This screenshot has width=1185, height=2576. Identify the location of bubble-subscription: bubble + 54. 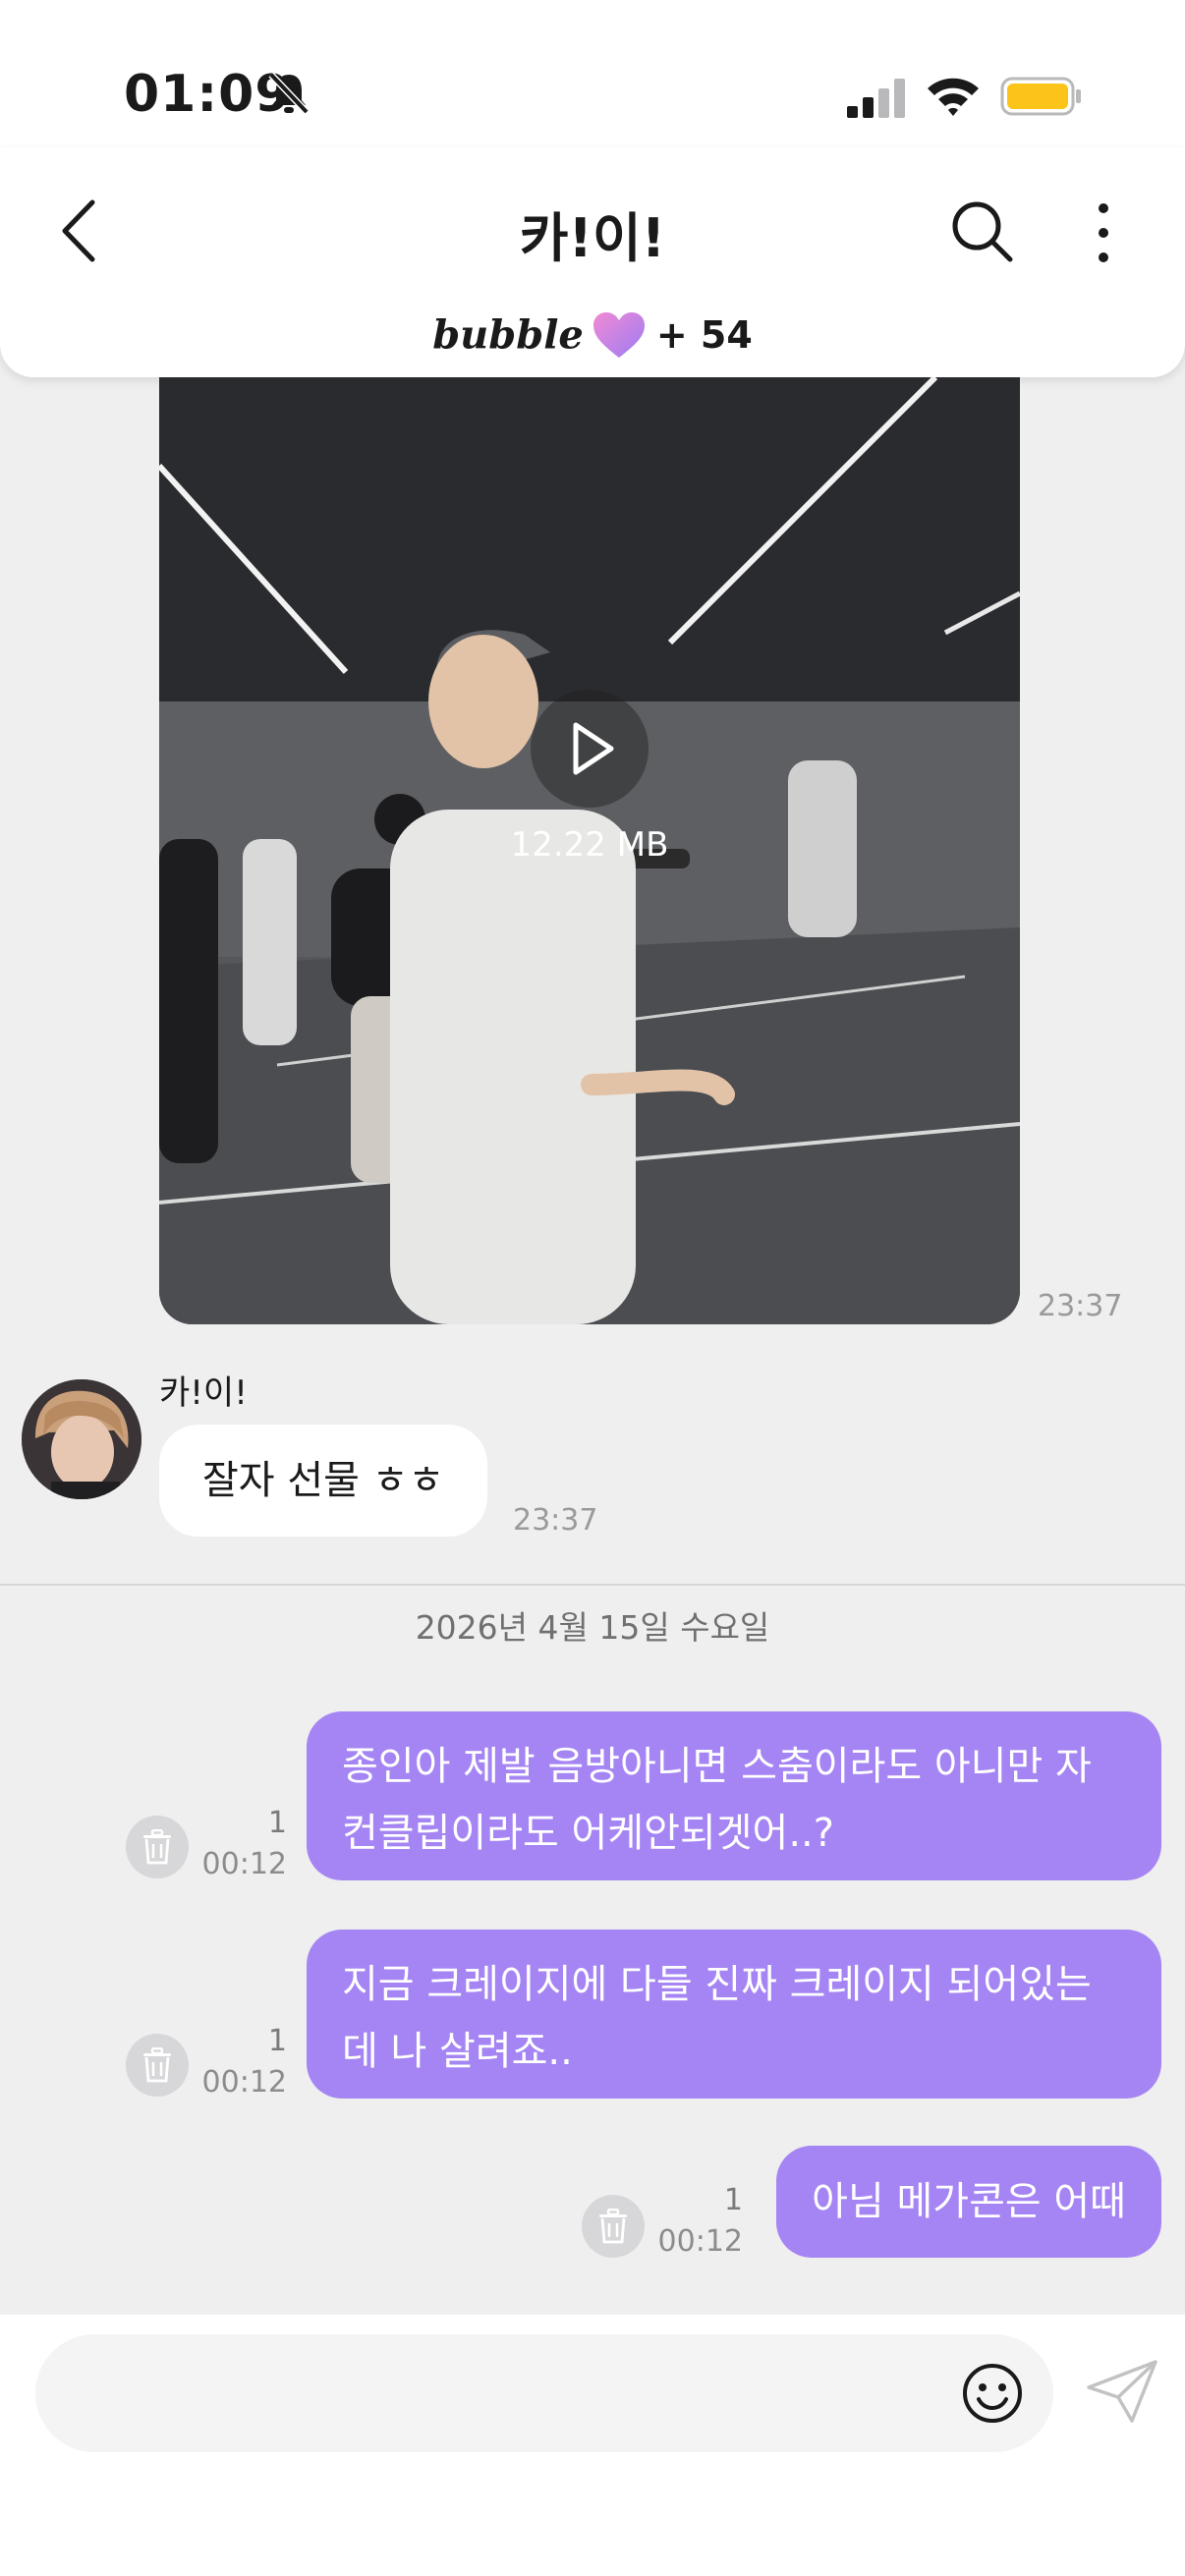
(592, 335).